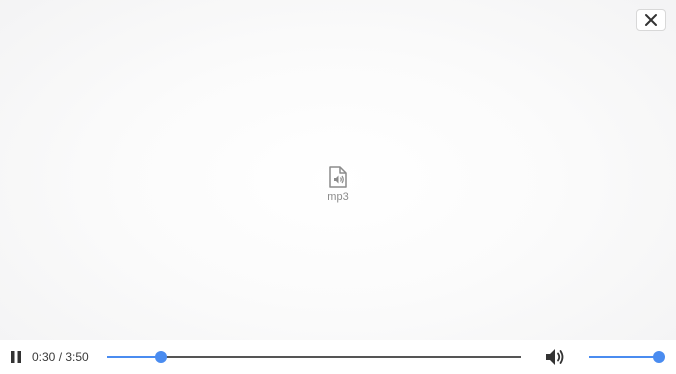  I want to click on seek-handle, so click(161, 357).